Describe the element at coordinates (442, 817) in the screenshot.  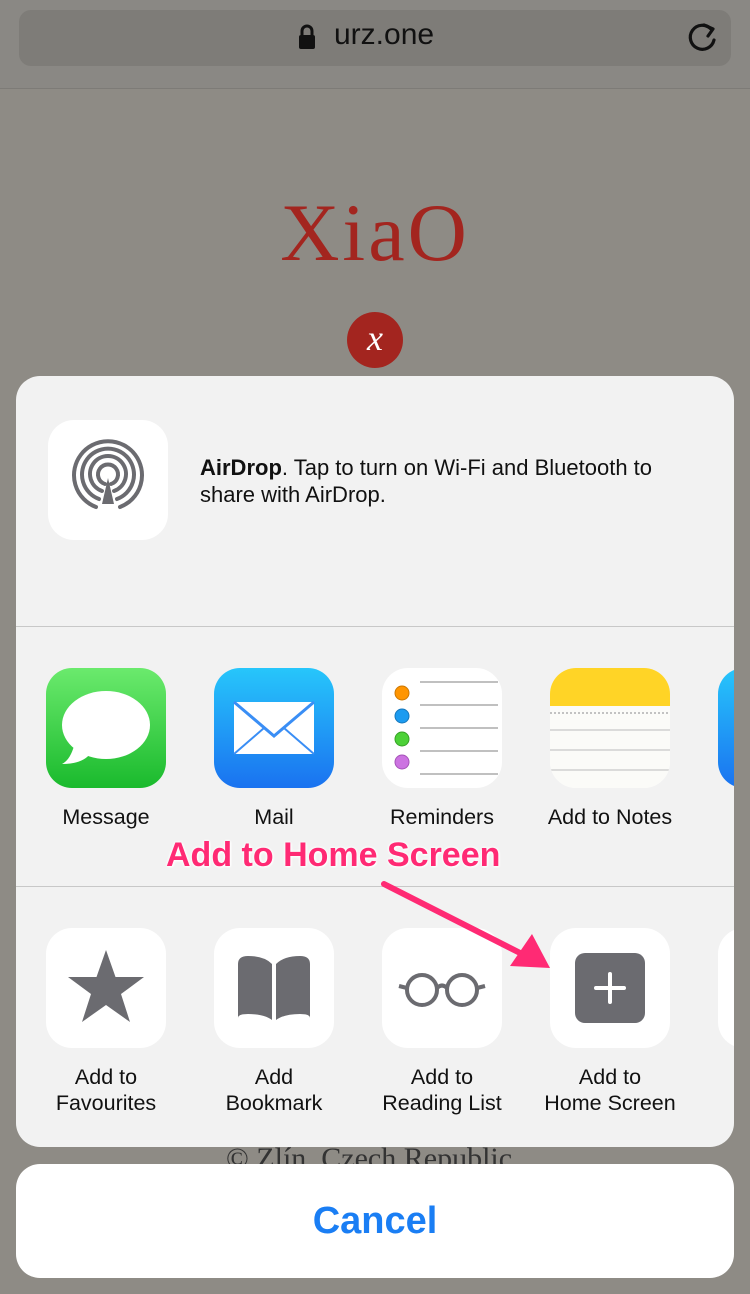
I see `reminders-label: Reminders` at that location.